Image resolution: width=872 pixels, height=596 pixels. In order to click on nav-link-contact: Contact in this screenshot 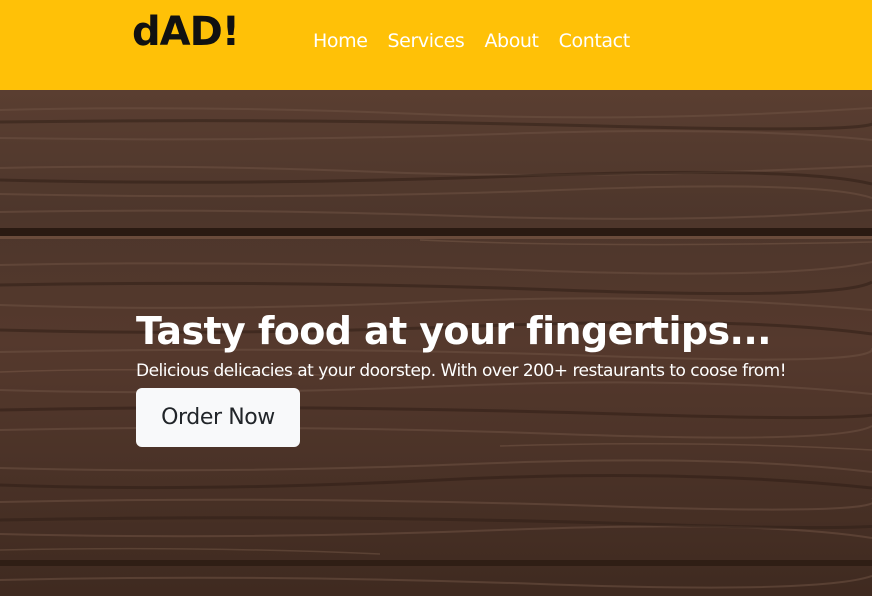, I will do `click(595, 41)`.